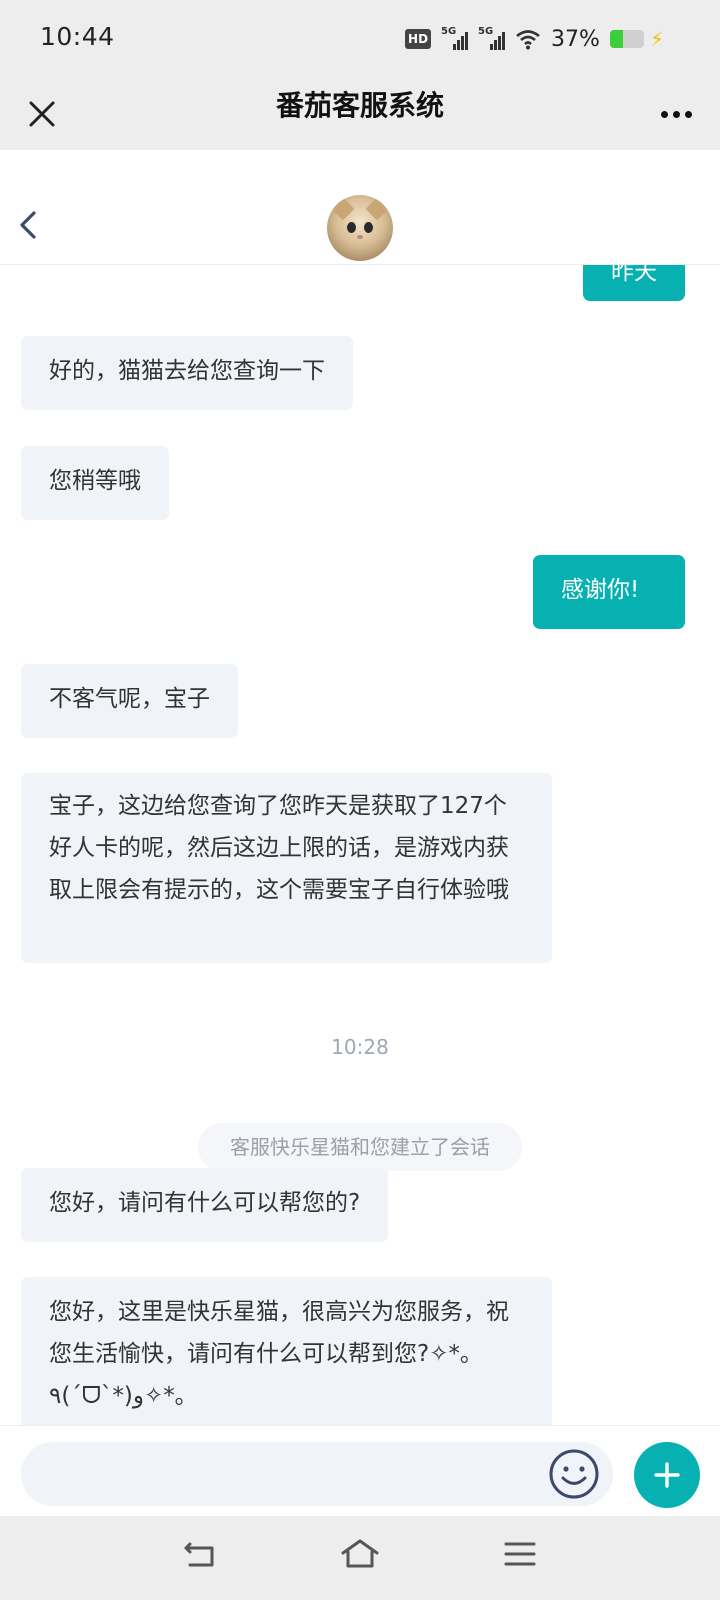  I want to click on system-nav-bar, so click(360, 1558).